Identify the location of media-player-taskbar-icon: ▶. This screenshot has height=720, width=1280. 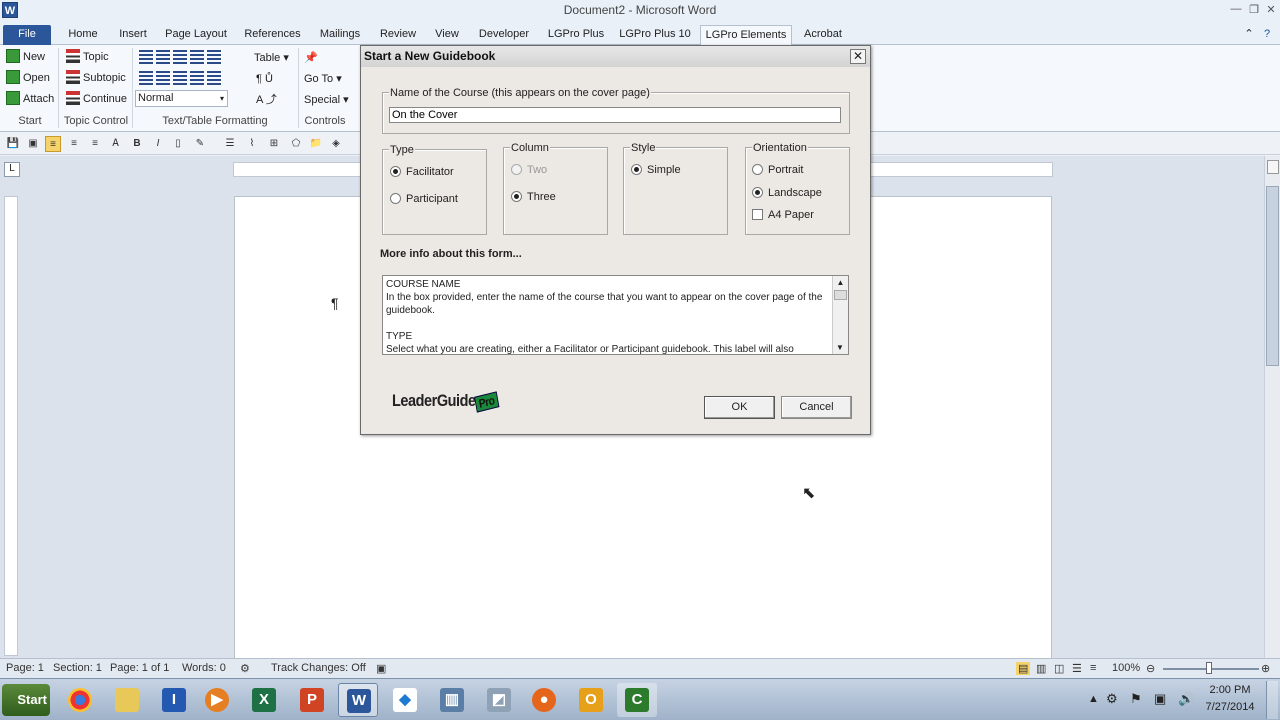
(217, 700).